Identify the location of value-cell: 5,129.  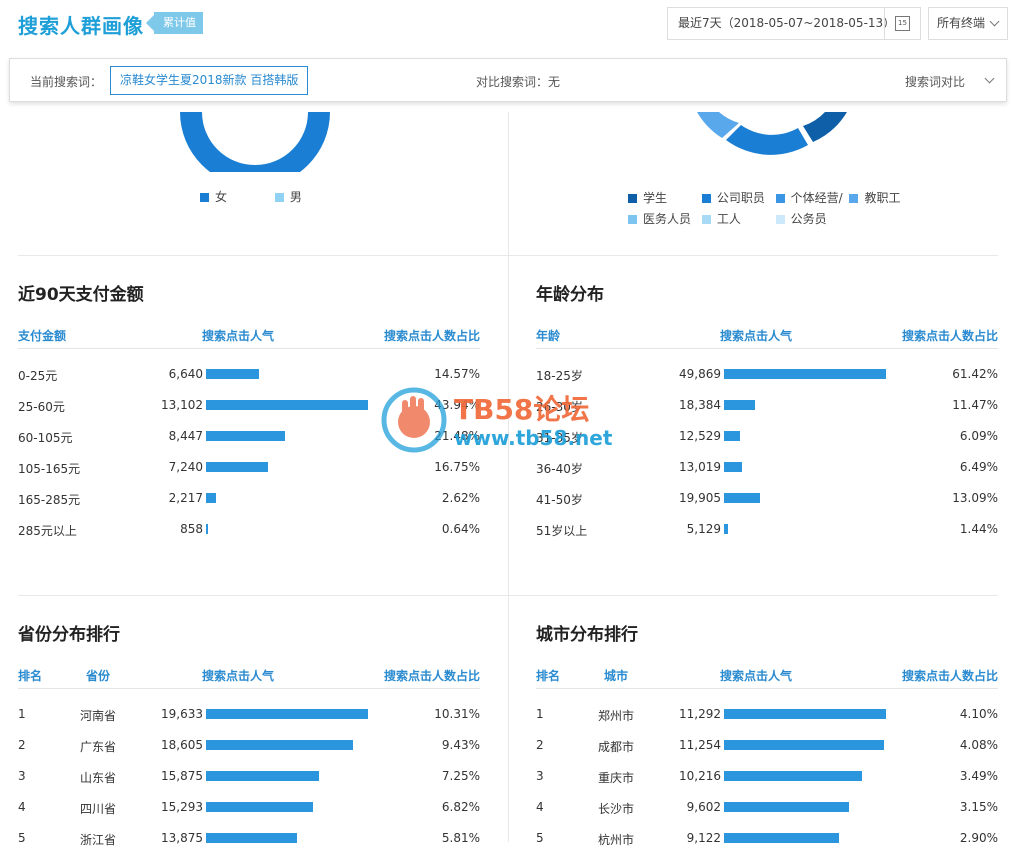
(703, 529).